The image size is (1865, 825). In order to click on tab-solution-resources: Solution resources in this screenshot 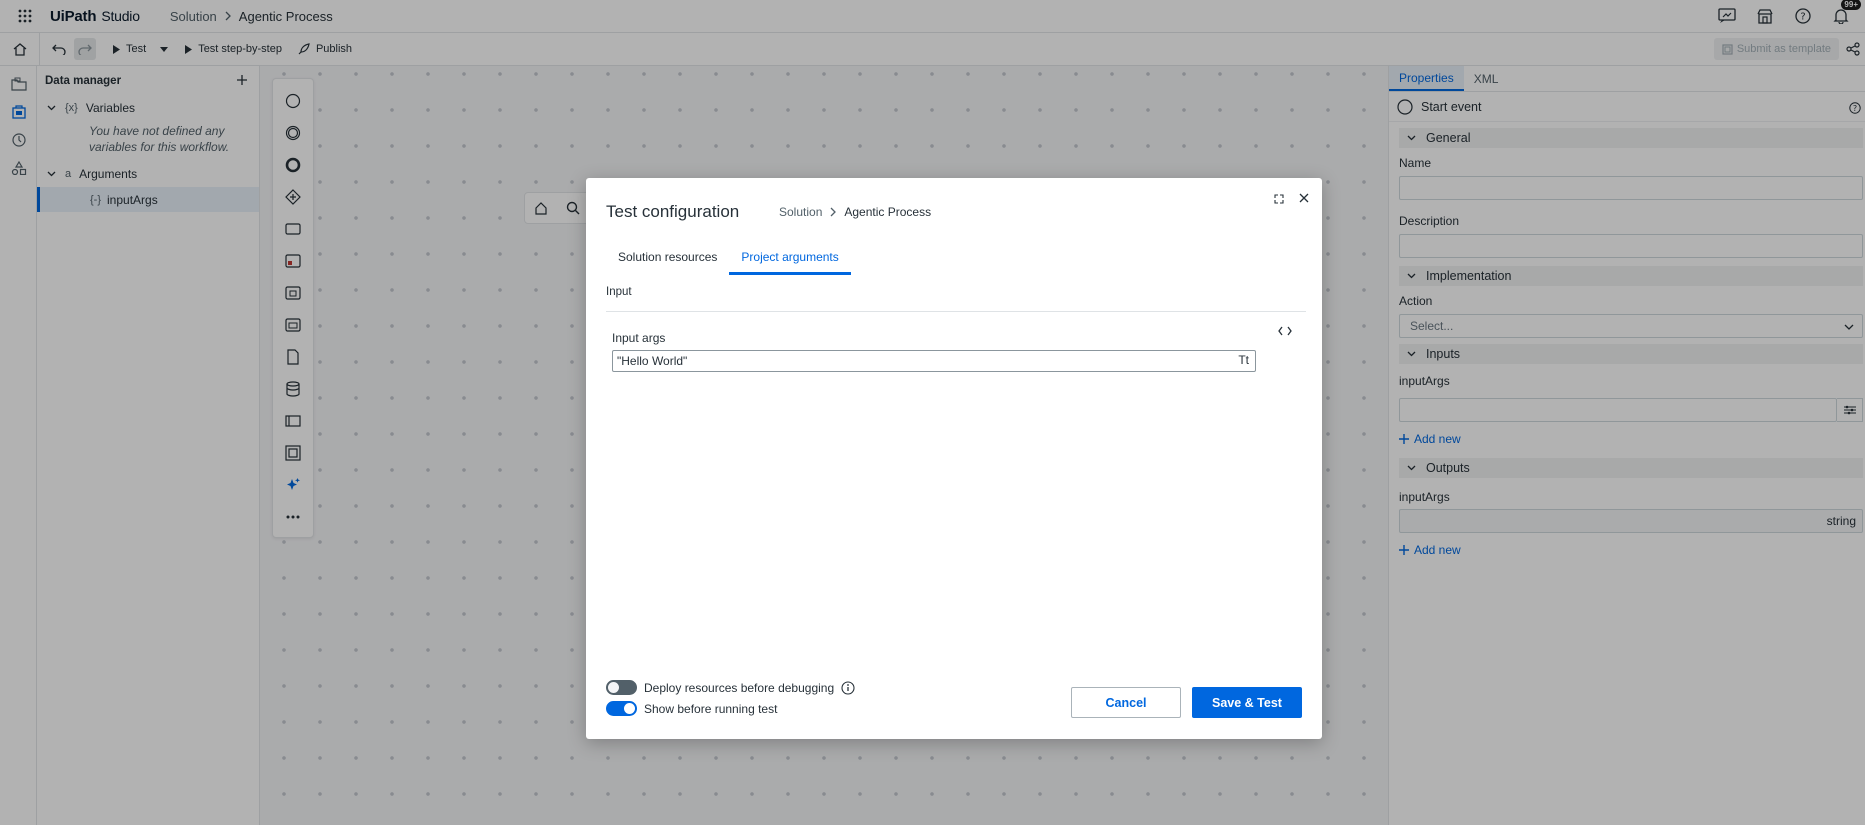, I will do `click(667, 262)`.